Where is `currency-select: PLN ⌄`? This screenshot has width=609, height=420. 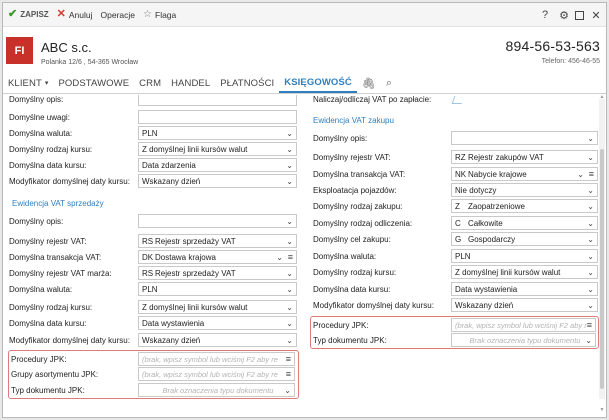 currency-select: PLN ⌄ is located at coordinates (217, 133).